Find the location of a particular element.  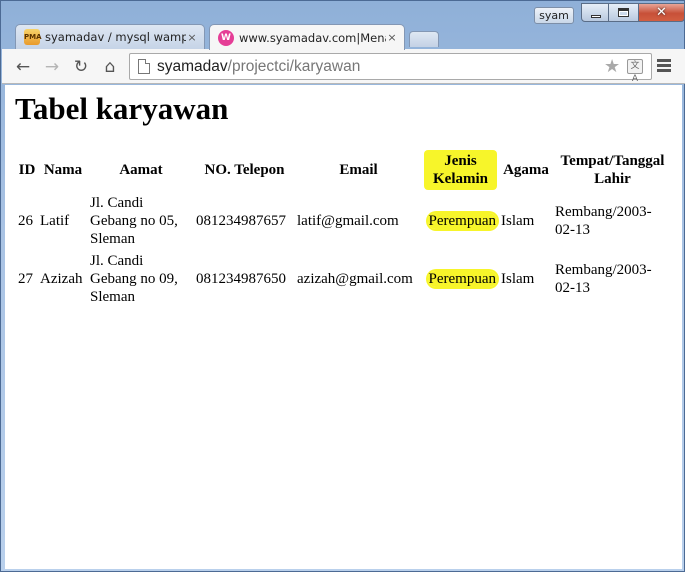

close-icon: ✕ is located at coordinates (661, 12).